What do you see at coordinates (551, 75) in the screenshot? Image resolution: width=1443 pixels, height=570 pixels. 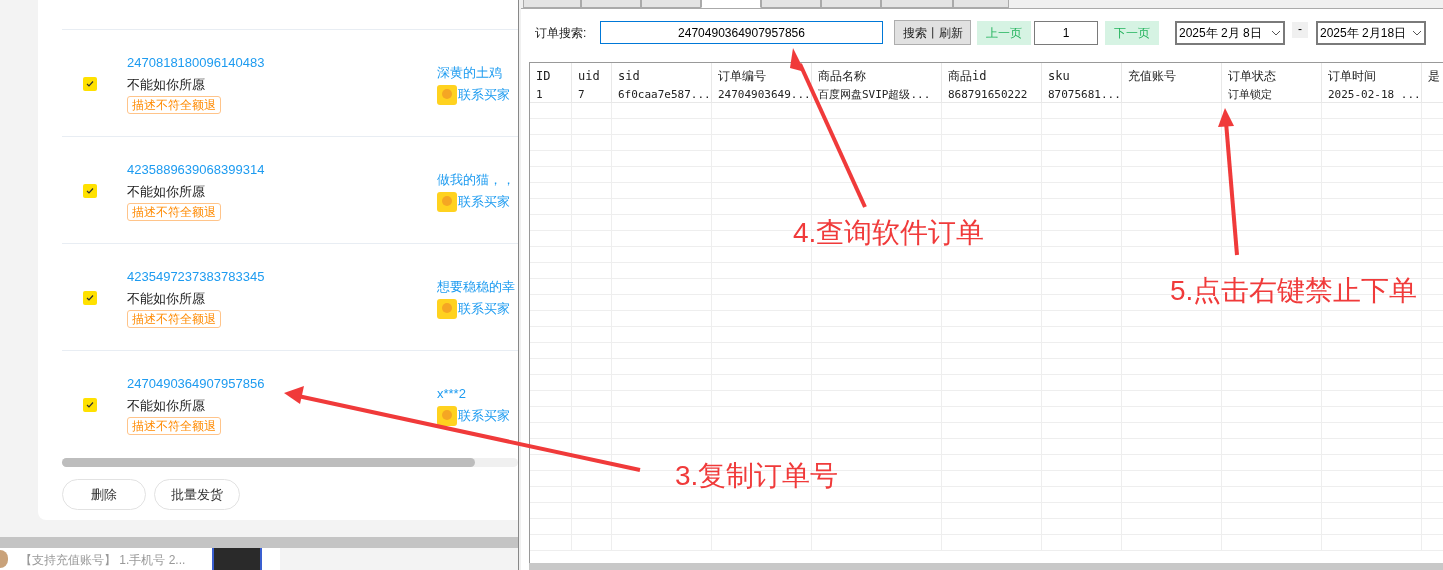 I see `column-header: ID` at bounding box center [551, 75].